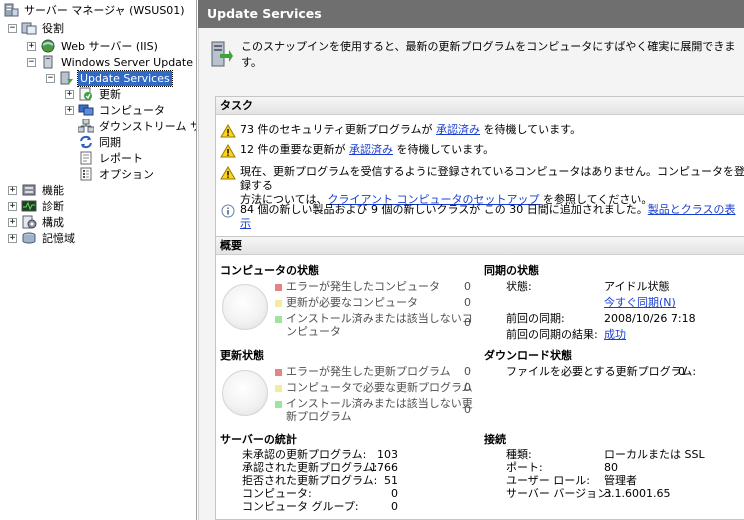 This screenshot has height=520, width=744. Describe the element at coordinates (245, 307) in the screenshot. I see `computer-status-pie` at that location.